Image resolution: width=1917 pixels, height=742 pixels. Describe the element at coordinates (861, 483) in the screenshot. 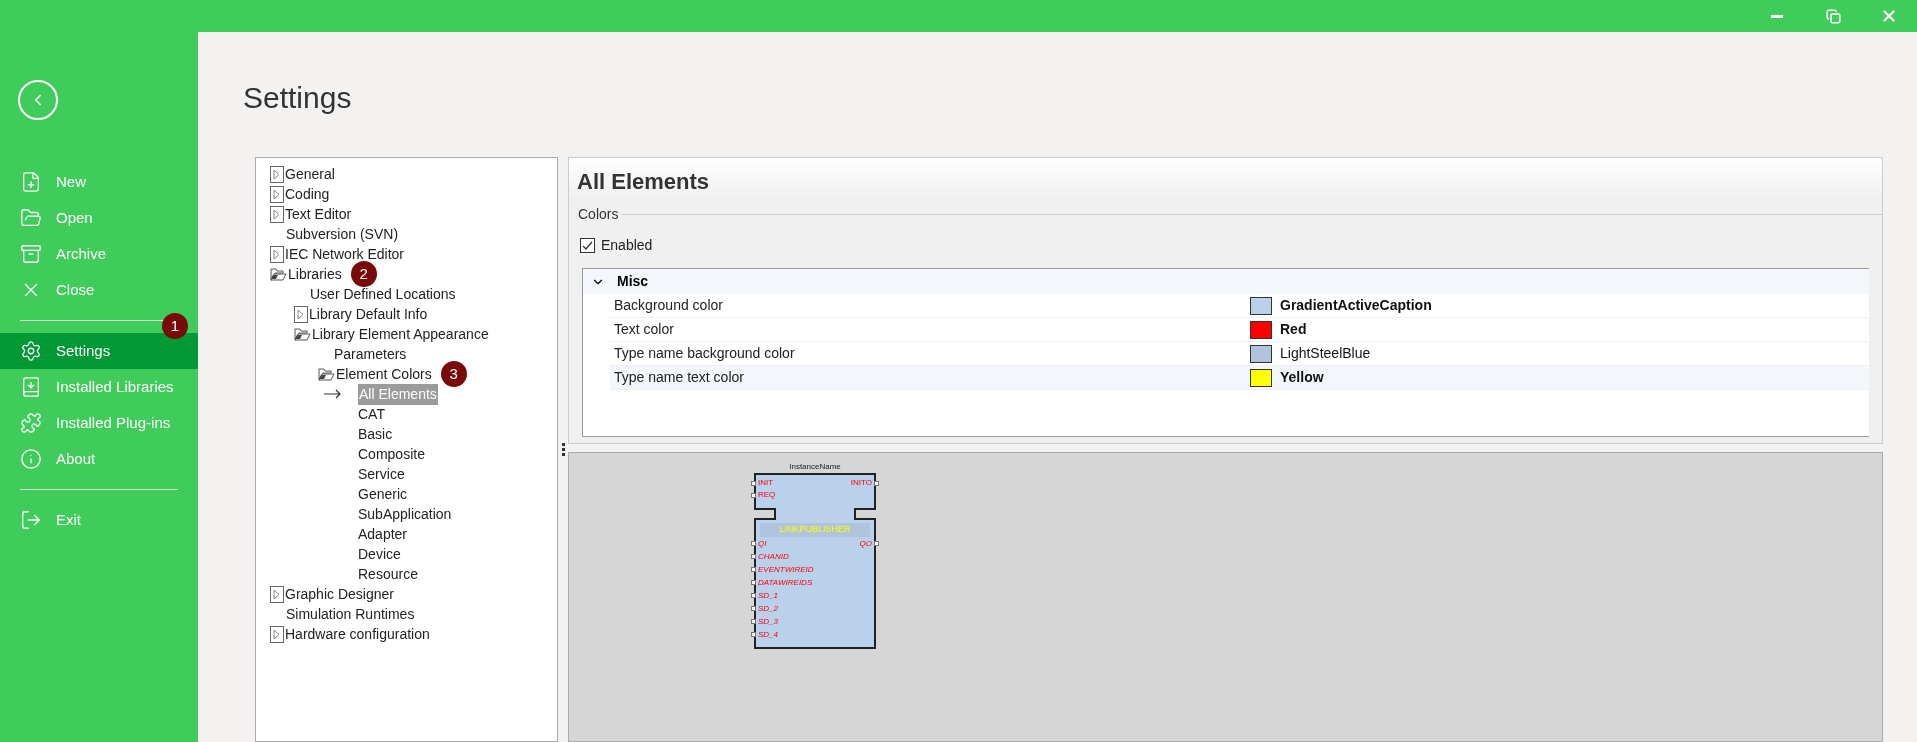

I see `event-output-label: INITO` at that location.